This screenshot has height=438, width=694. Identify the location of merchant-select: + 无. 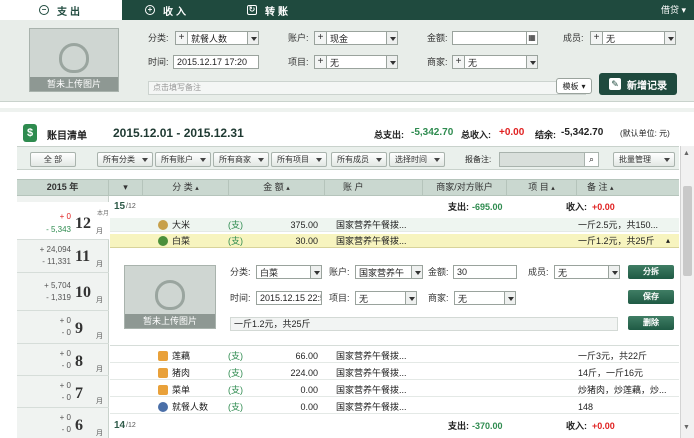
(495, 62).